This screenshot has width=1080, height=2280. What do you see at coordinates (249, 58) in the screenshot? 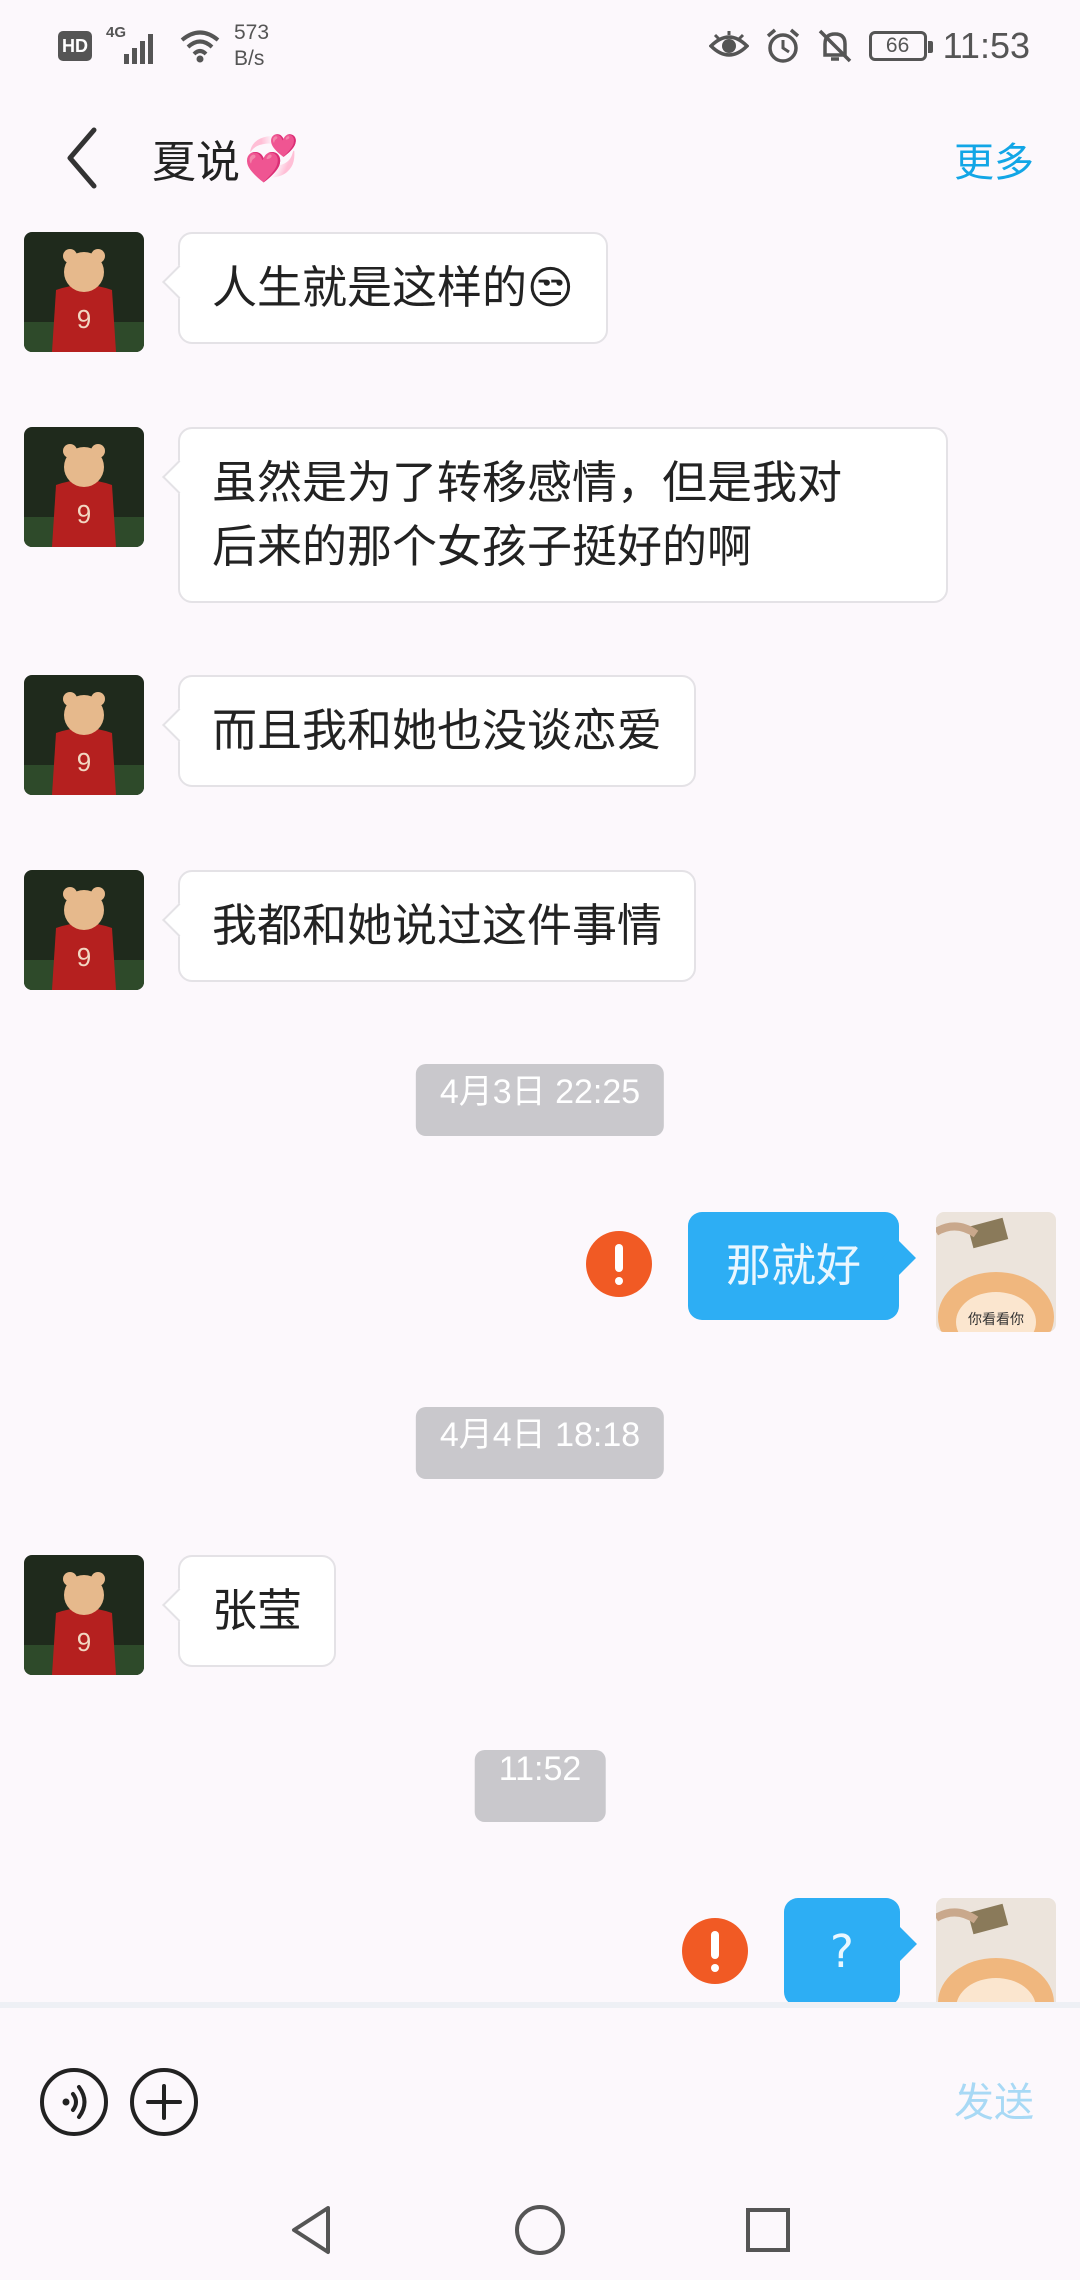
I see `net-speed-unit: B/s` at bounding box center [249, 58].